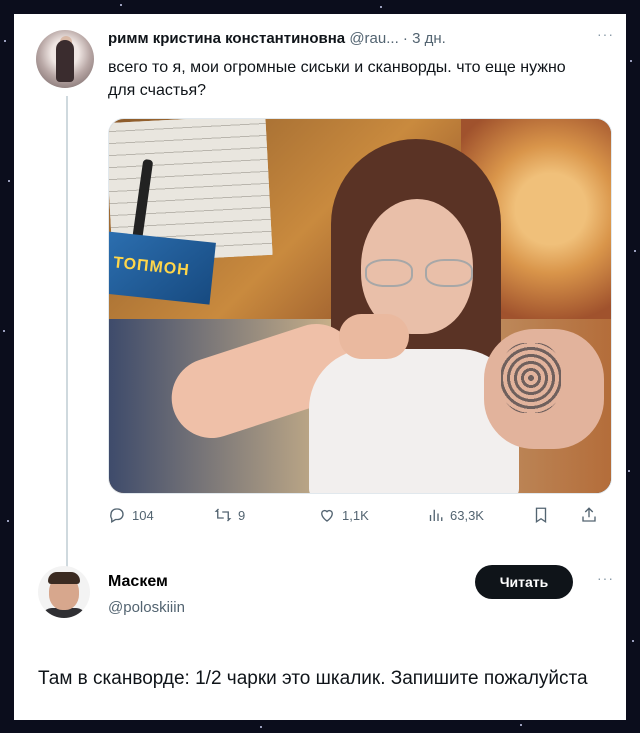 The image size is (640, 733). I want to click on book-title: ТОПМОН, so click(151, 267).